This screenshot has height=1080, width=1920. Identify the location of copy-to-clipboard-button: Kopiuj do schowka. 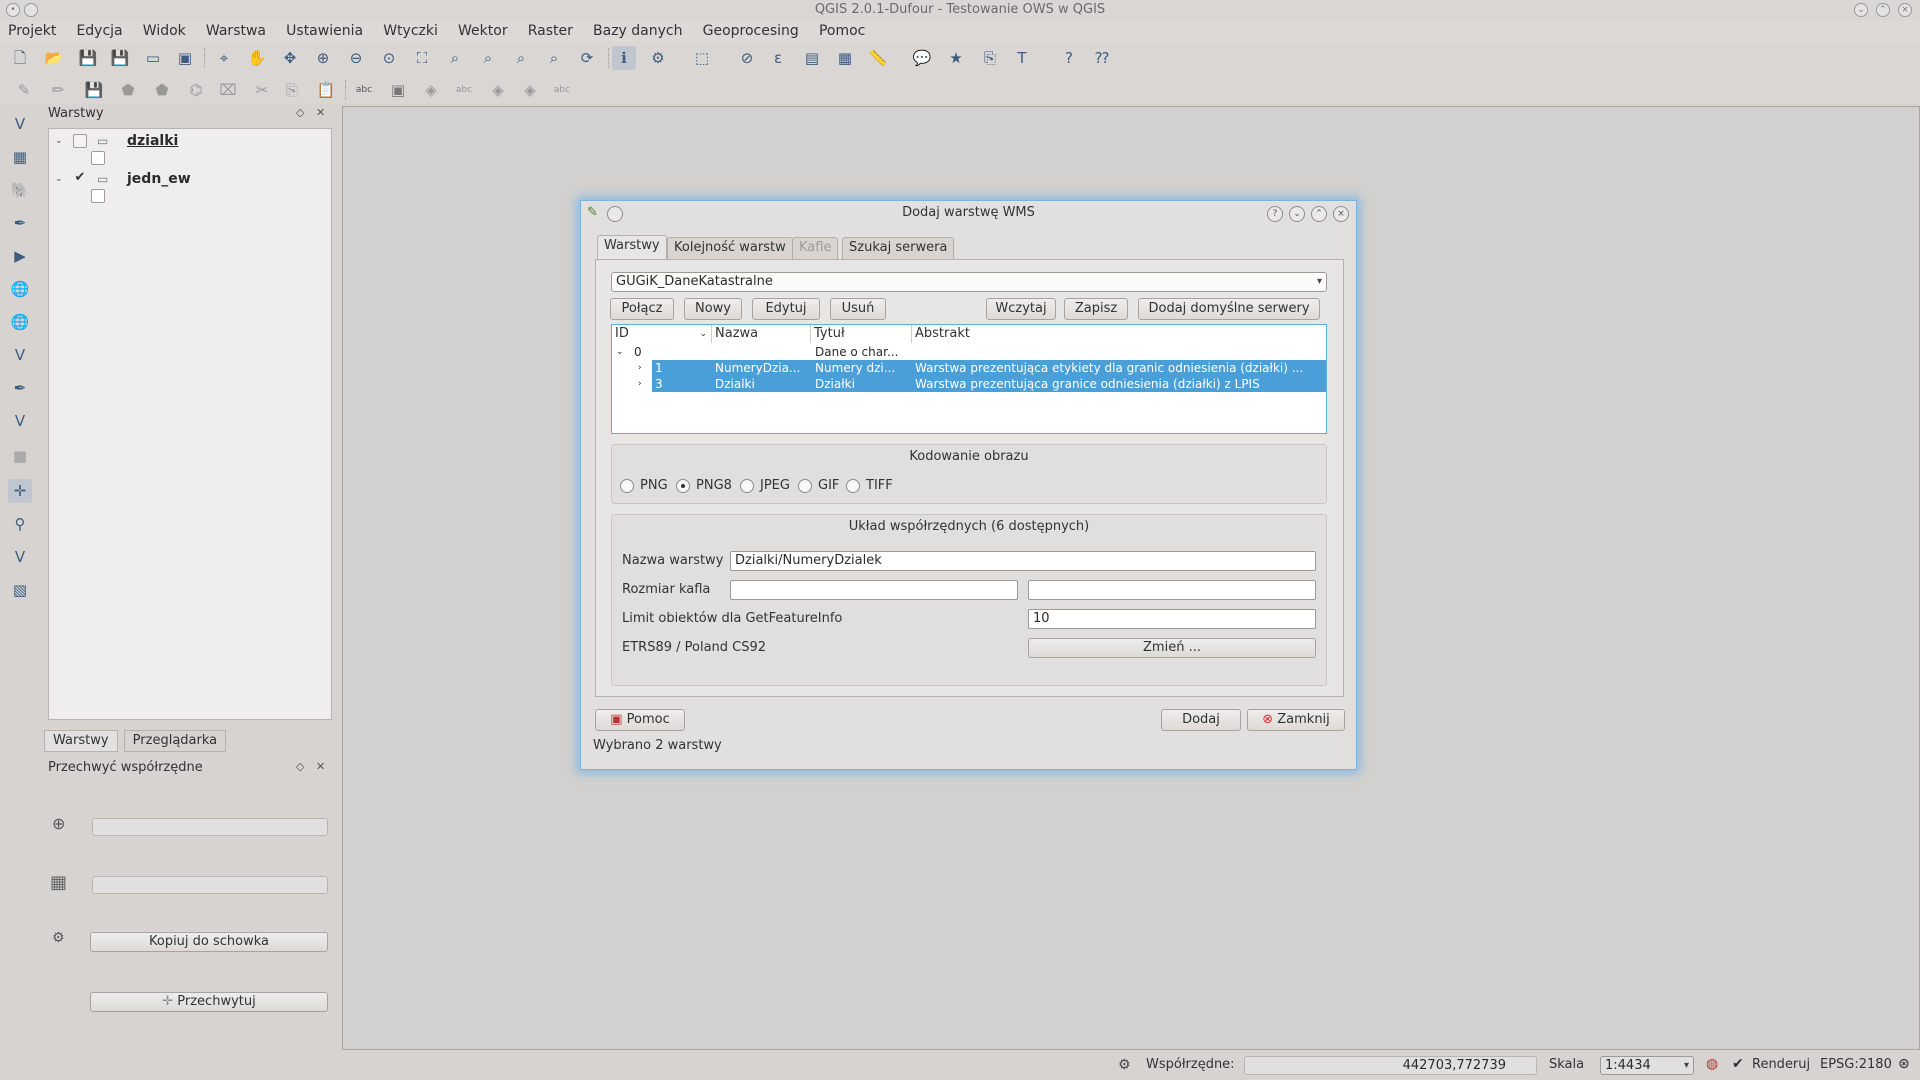
(209, 942).